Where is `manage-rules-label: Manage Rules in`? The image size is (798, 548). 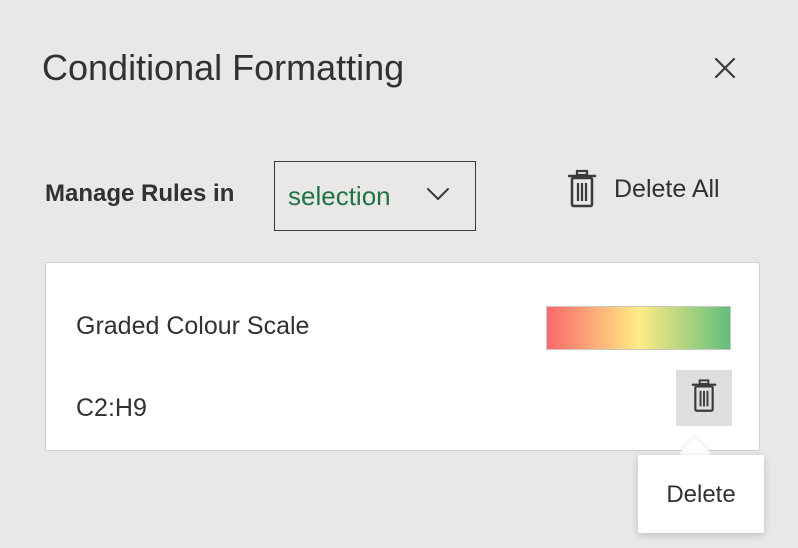 manage-rules-label: Manage Rules in is located at coordinates (140, 193).